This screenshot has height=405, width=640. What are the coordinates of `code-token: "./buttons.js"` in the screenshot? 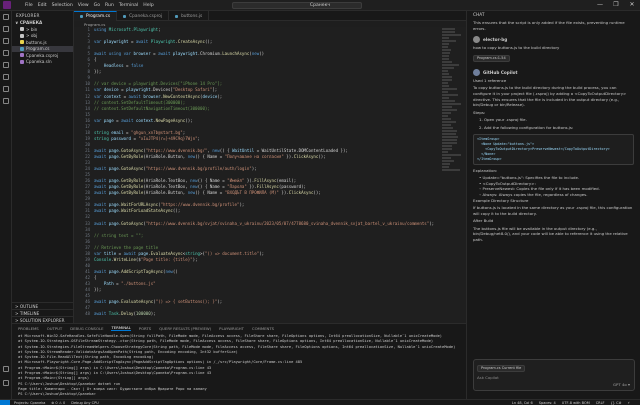 It's located at (138, 283).